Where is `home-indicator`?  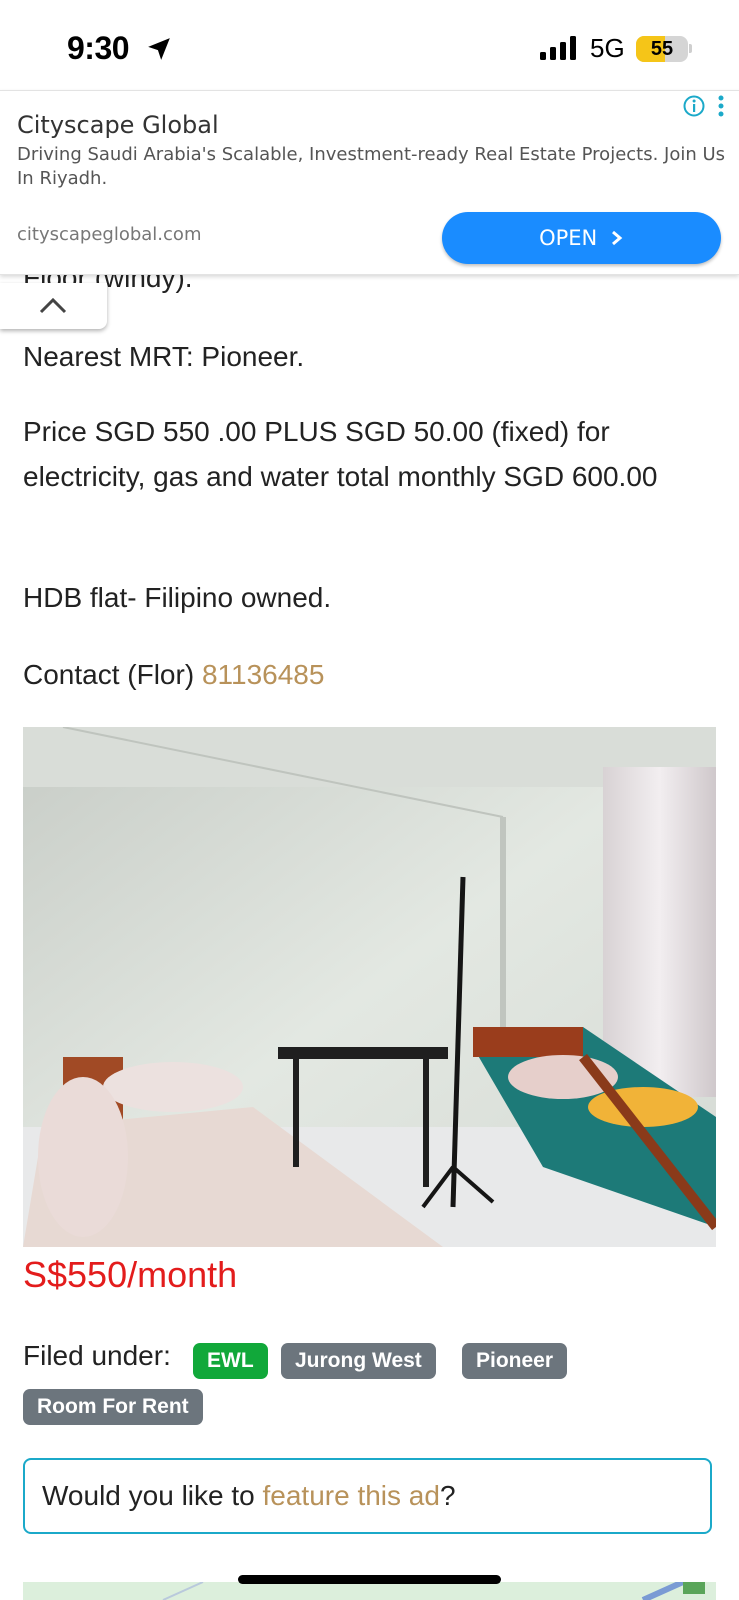 home-indicator is located at coordinates (369, 1579).